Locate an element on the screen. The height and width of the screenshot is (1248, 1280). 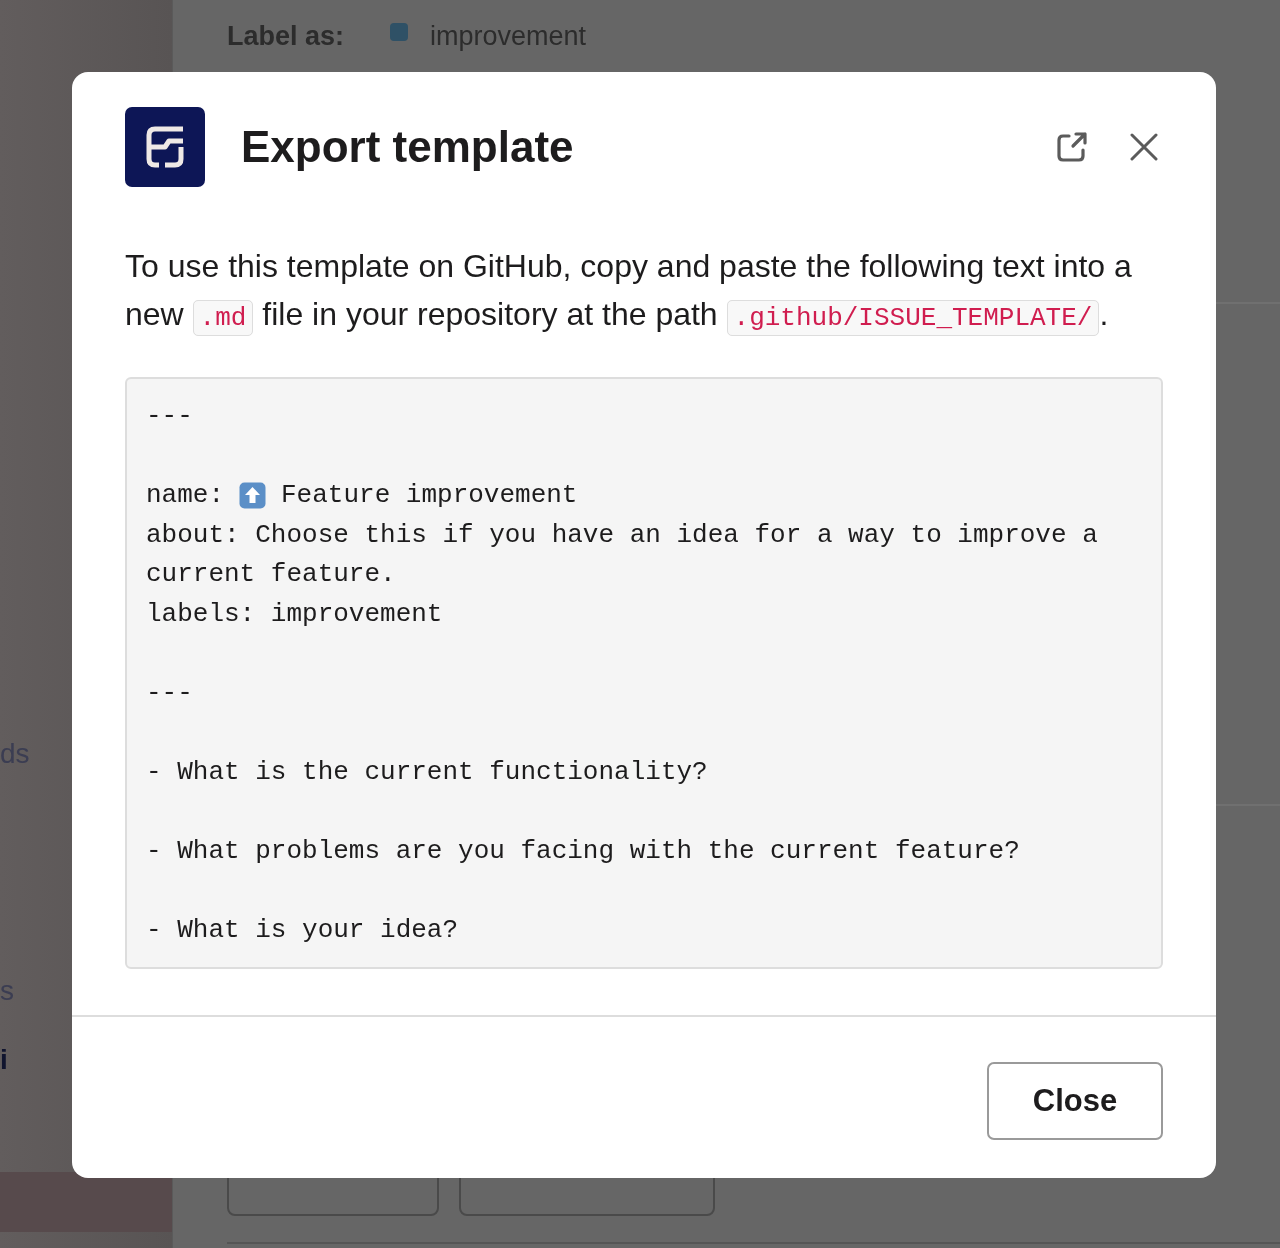
code-text: Feature improvement is located at coordinates (429, 495).